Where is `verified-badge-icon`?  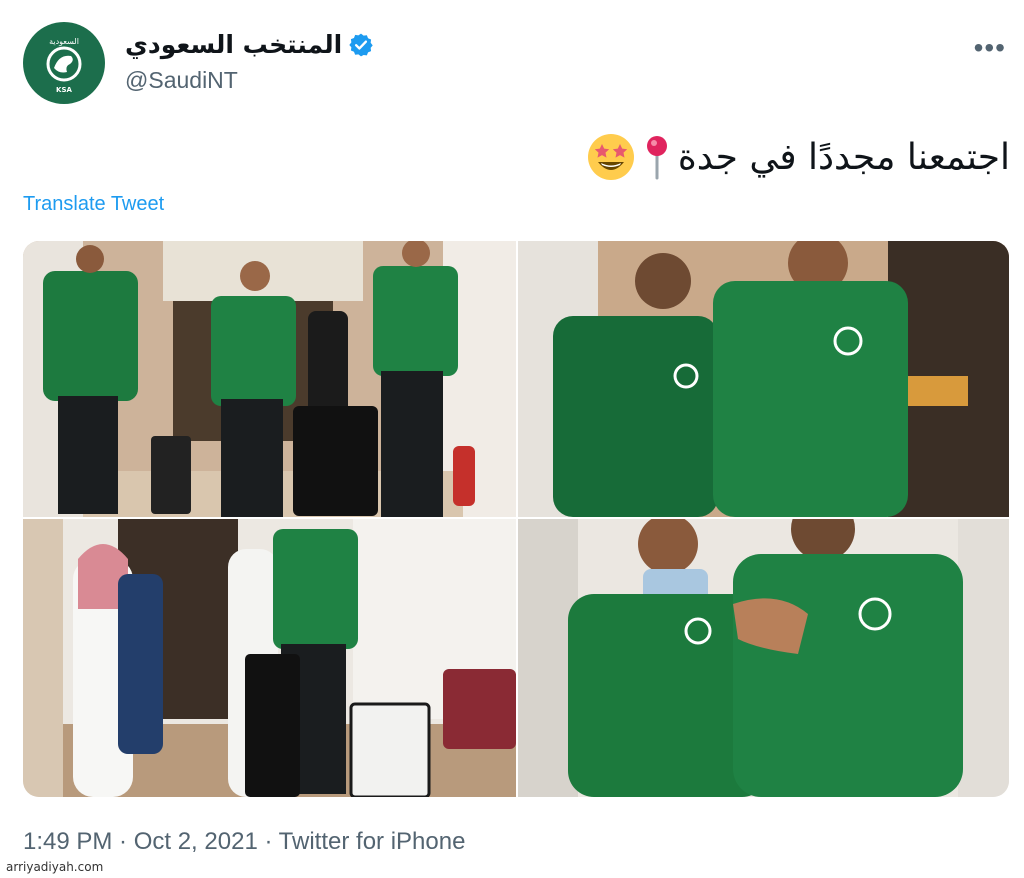
verified-badge-icon is located at coordinates (361, 44).